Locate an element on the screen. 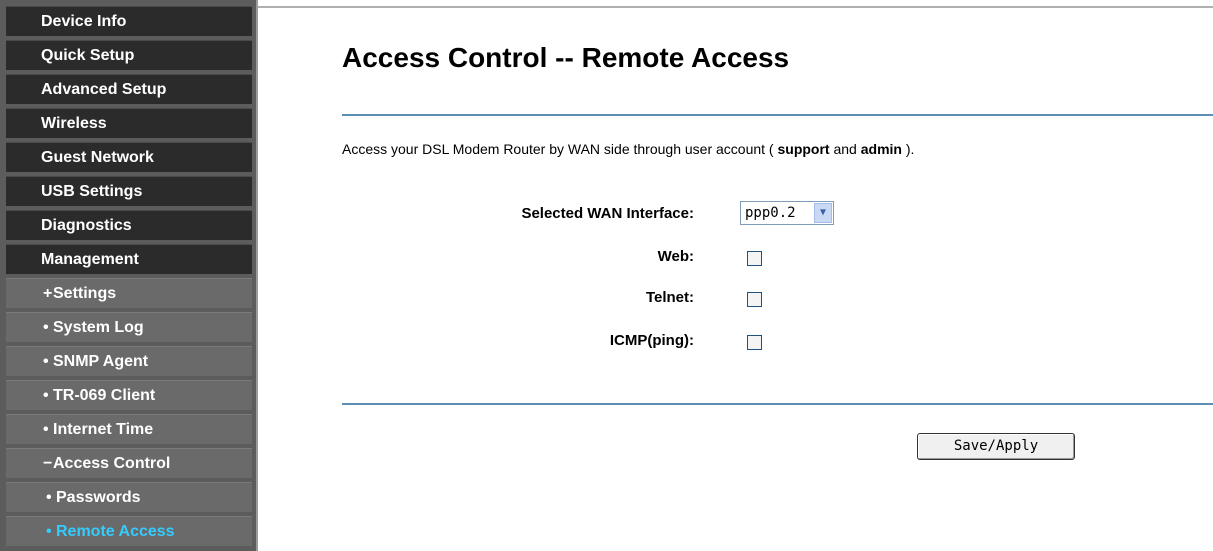 The image size is (1213, 551). sidebar-item-snmp-agent: • SNMP Agent is located at coordinates (129, 361).